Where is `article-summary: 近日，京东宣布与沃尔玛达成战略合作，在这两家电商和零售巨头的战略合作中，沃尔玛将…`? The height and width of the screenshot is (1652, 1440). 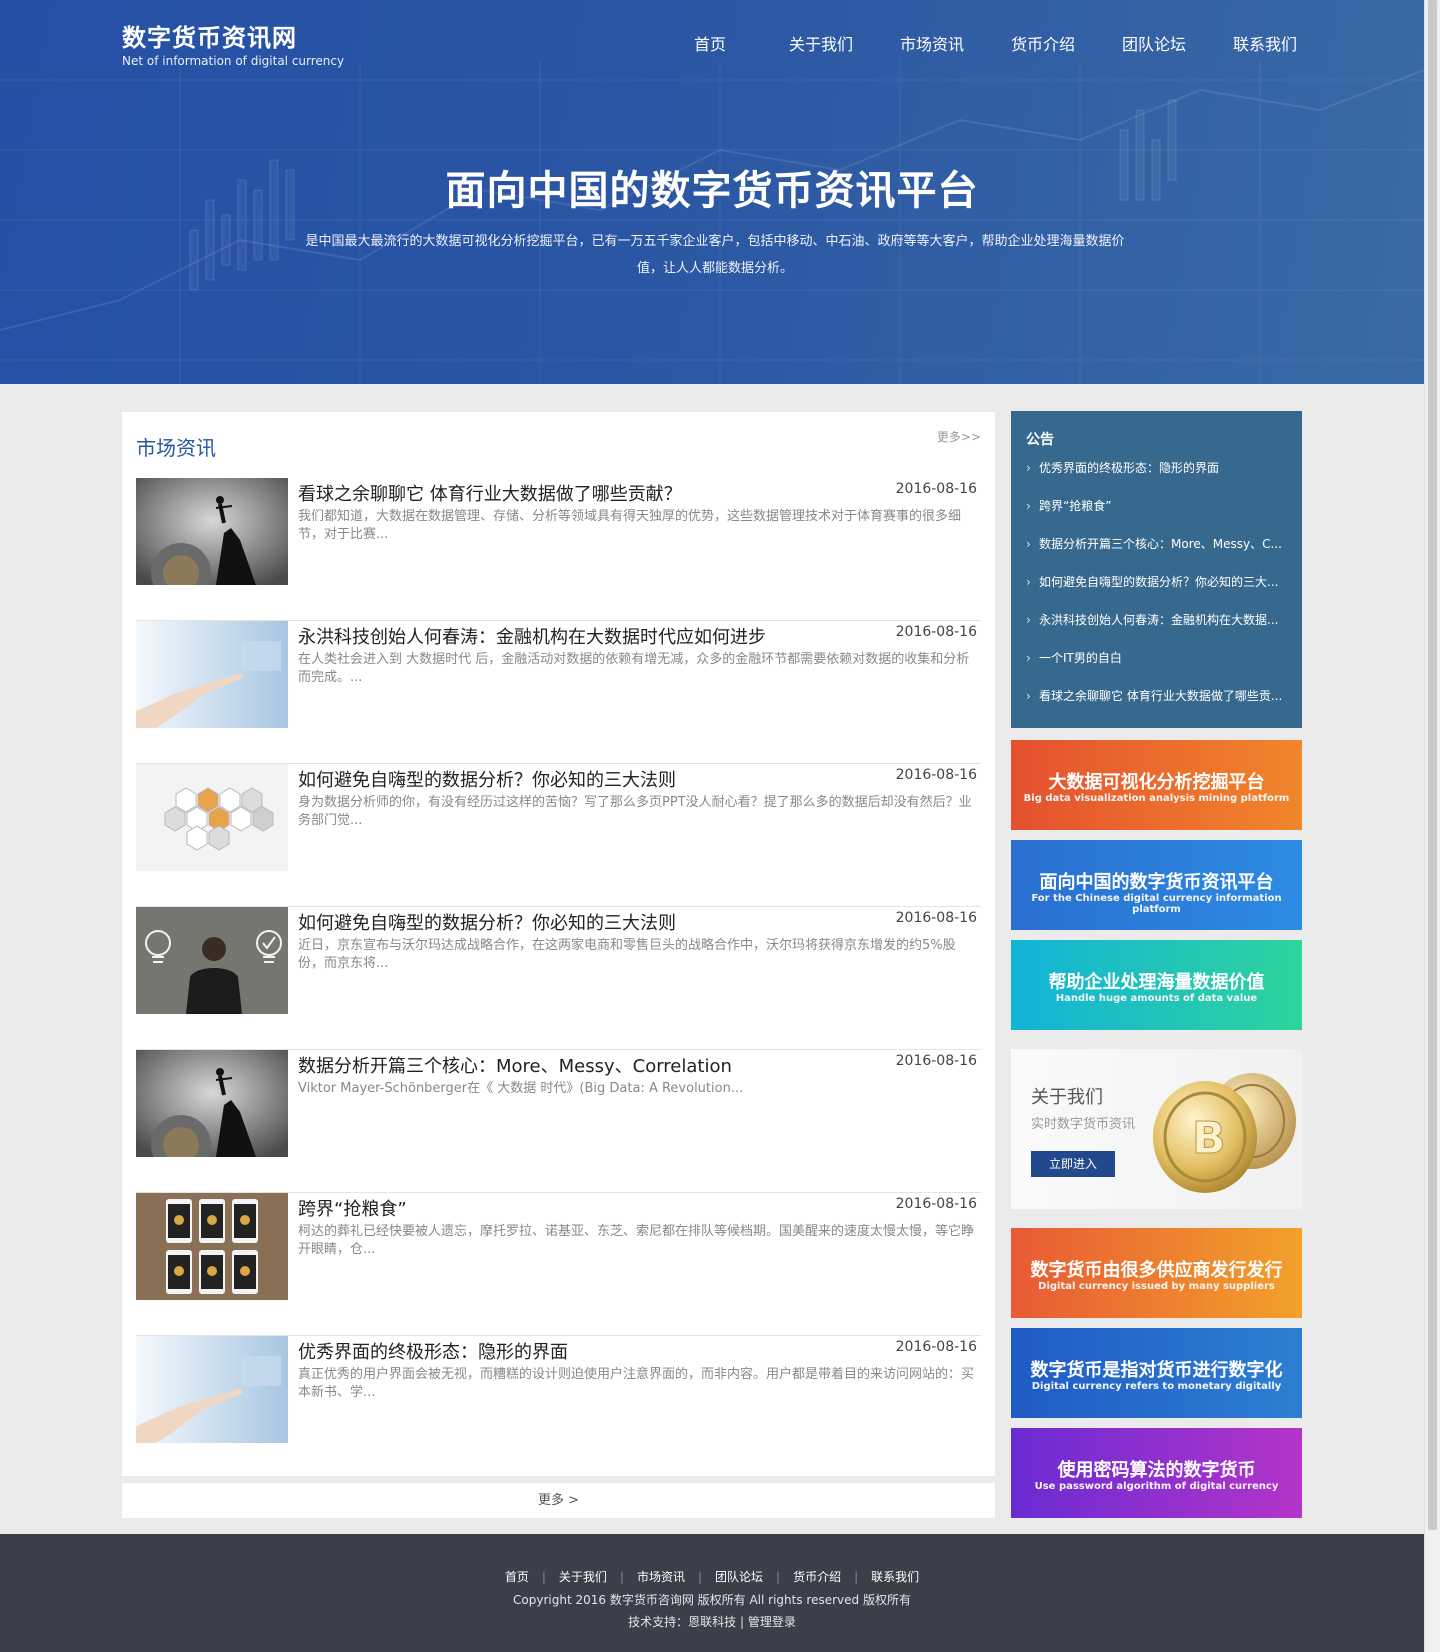 article-summary: 近日，京东宣布与沃尔玛达成战略合作，在这两家电商和零售巨头的战略合作中，沃尔玛将… is located at coordinates (627, 954).